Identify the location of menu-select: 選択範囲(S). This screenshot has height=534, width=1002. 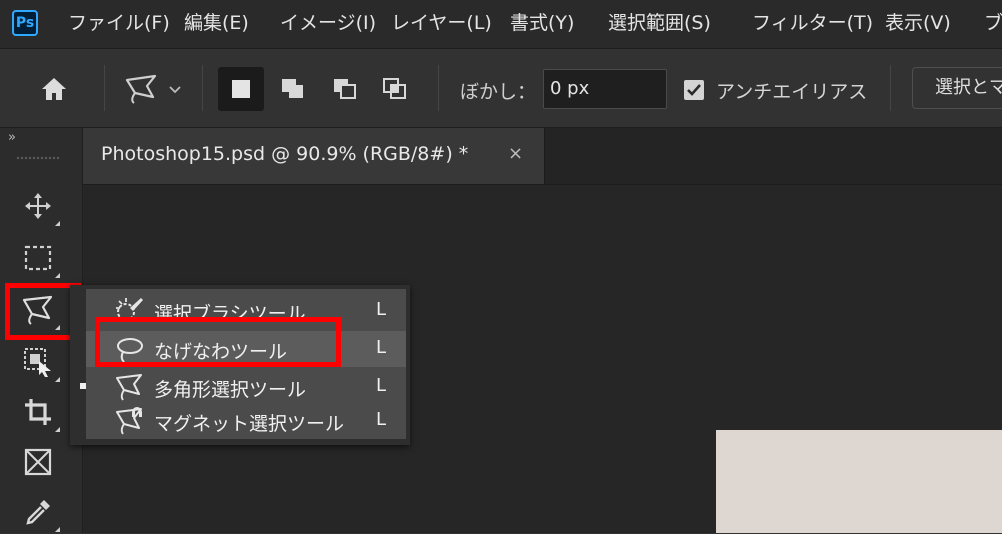
(659, 23).